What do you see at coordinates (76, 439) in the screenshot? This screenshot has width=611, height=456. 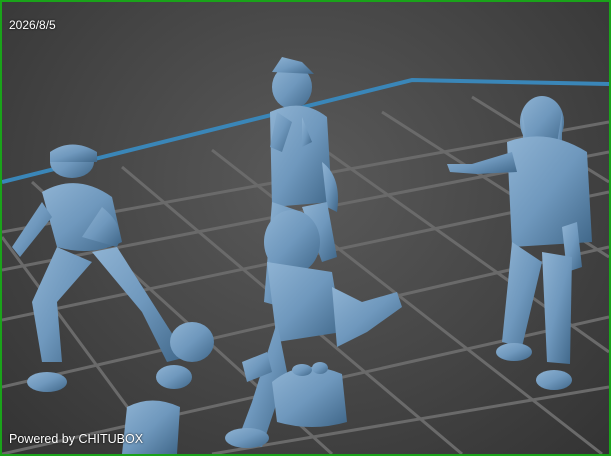 I see `powered-by-watermark: Powered by CHITUBOX` at bounding box center [76, 439].